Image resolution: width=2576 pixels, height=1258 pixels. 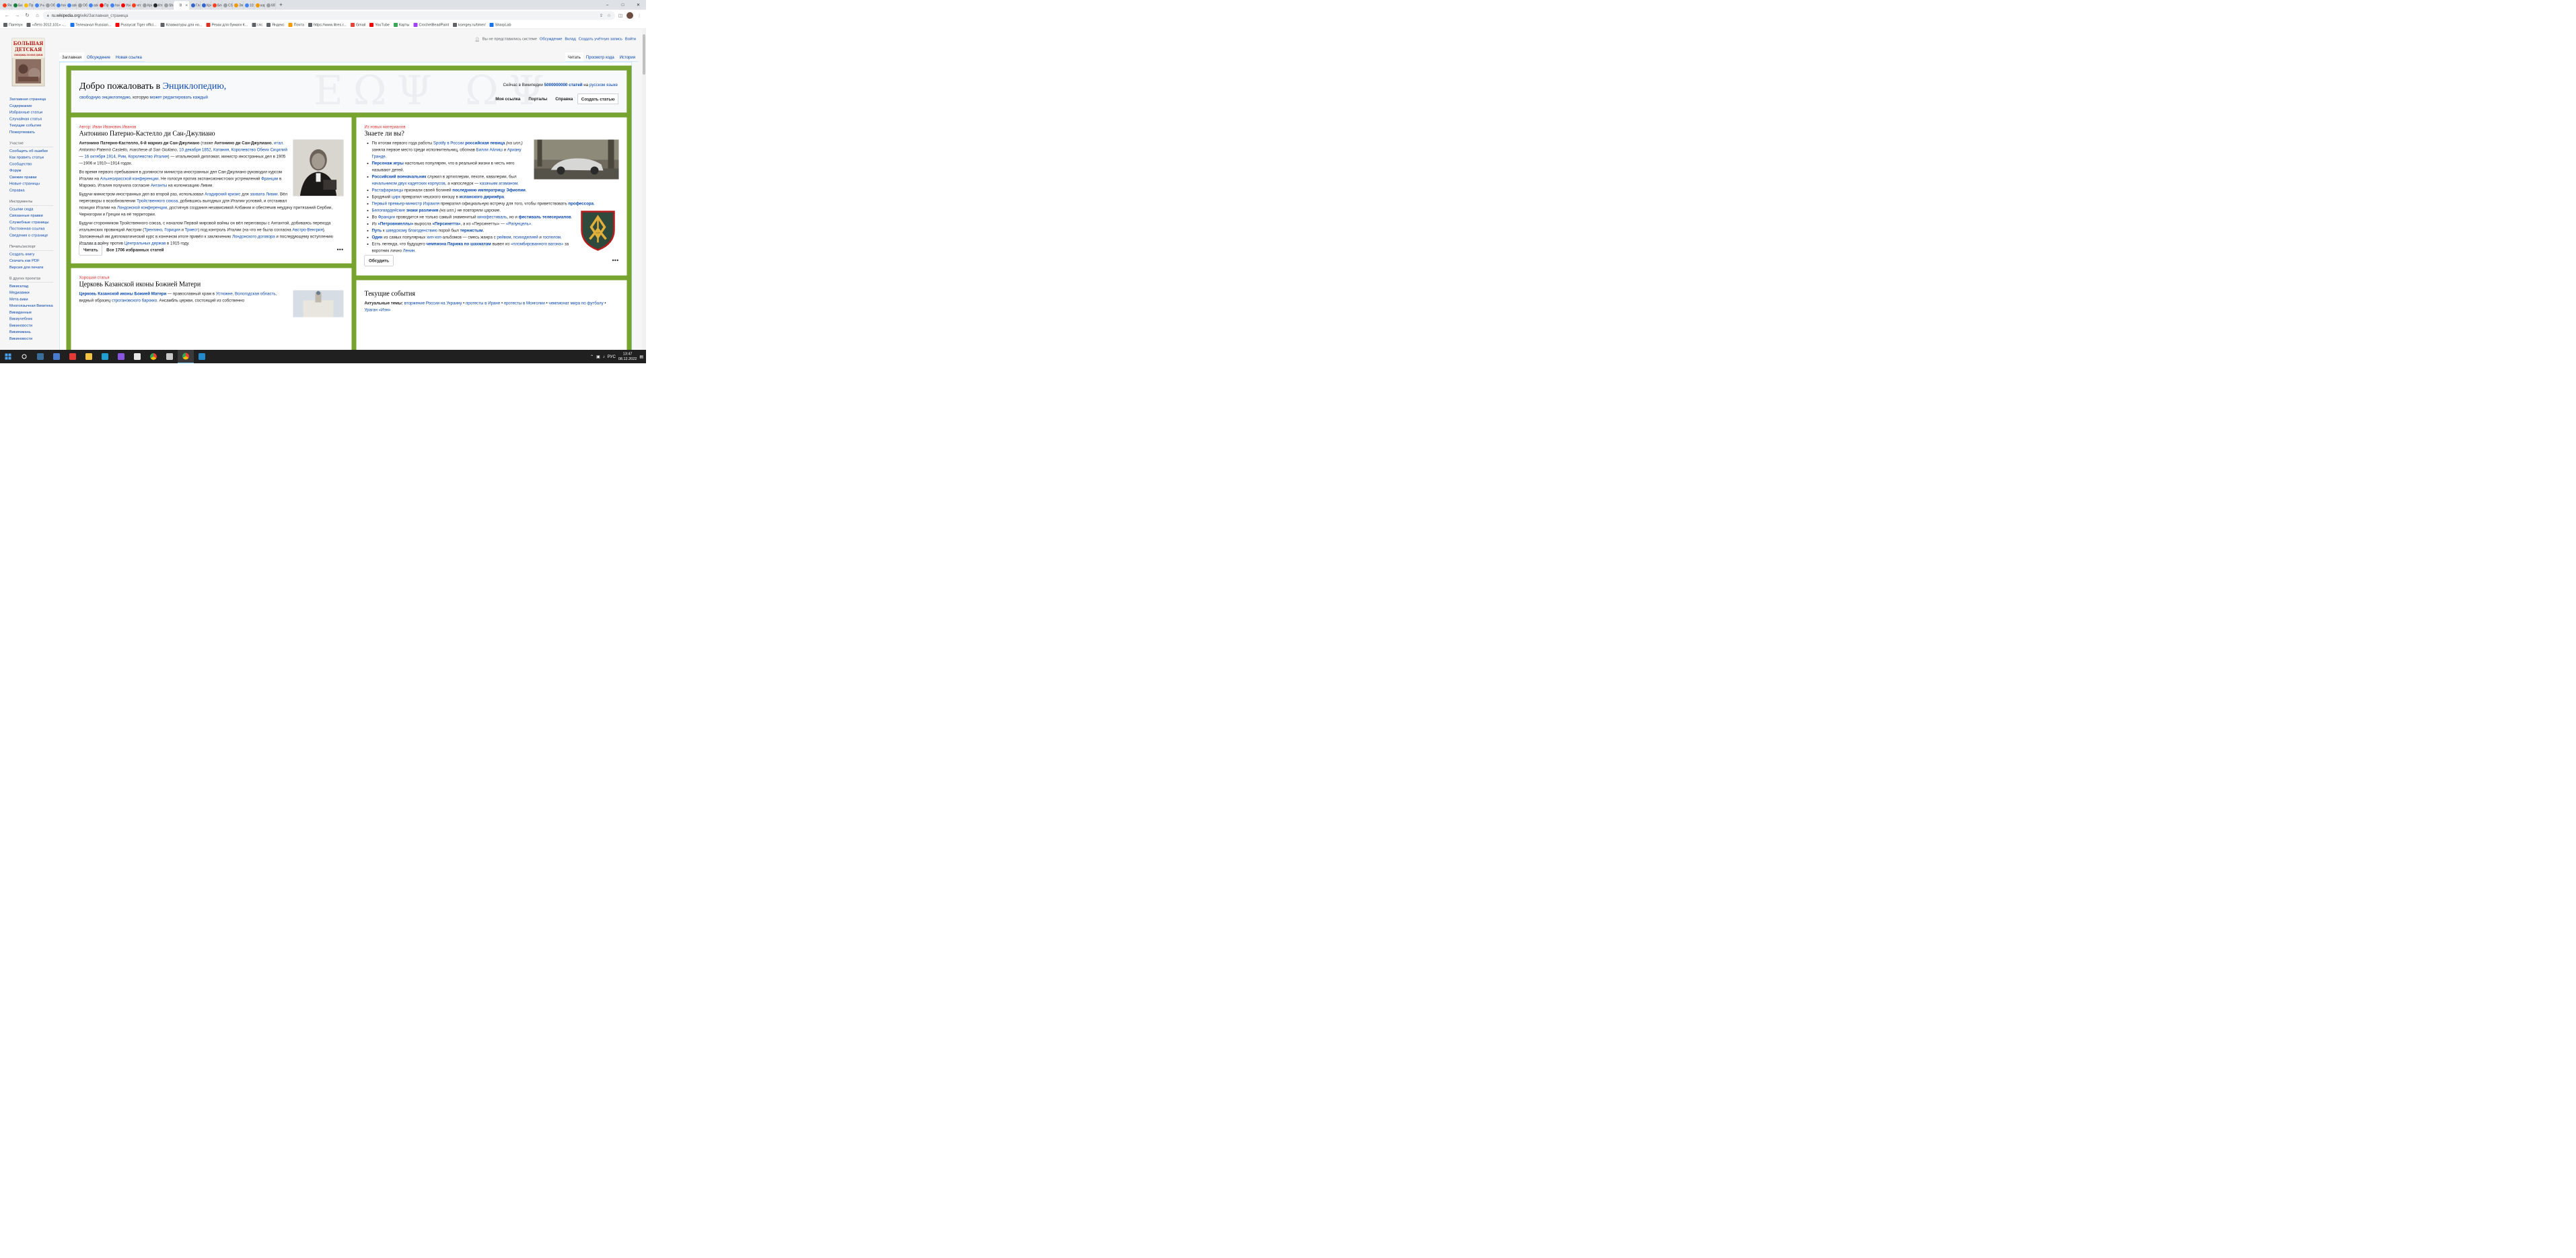 What do you see at coordinates (182, 5) in the screenshot?
I see `browser-tab: В ✕` at bounding box center [182, 5].